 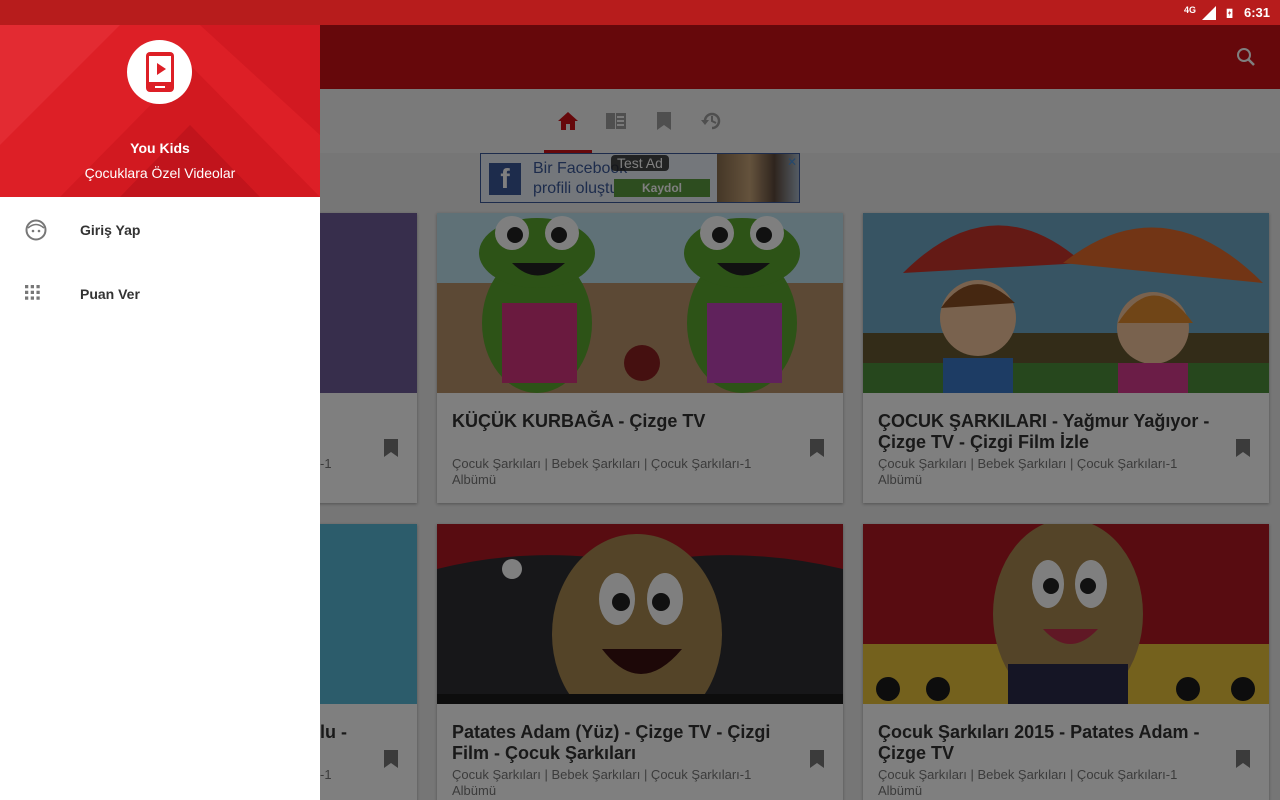 What do you see at coordinates (160, 230) in the screenshot?
I see `menu-item-login: Giriş Yap` at bounding box center [160, 230].